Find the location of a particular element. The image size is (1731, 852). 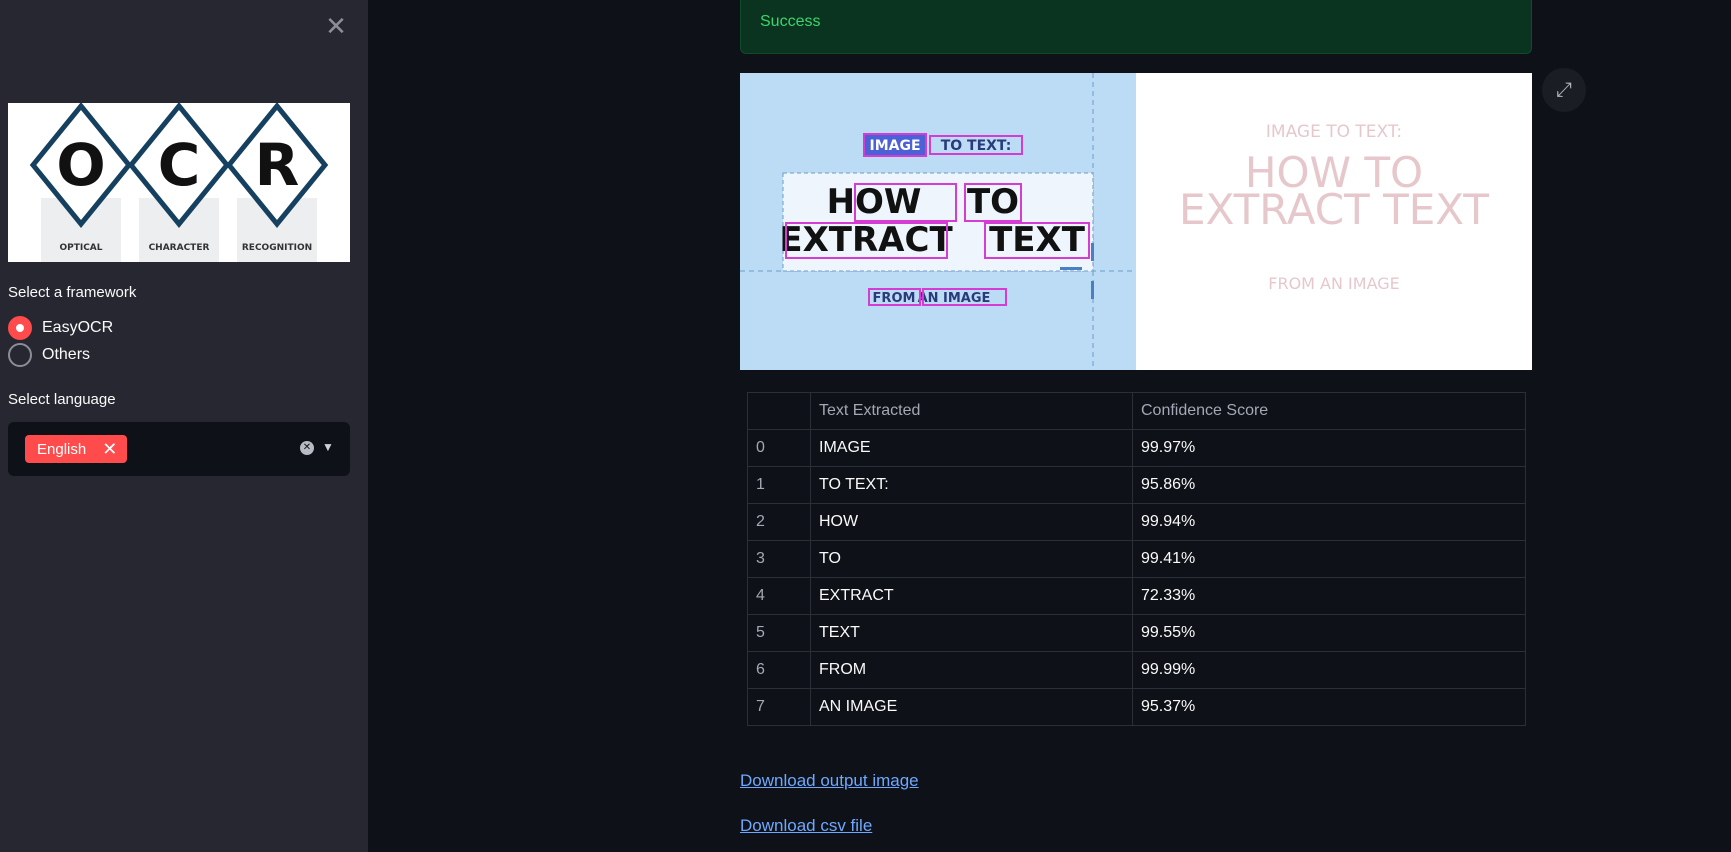

row-text: TO TEXT: is located at coordinates (971, 485).